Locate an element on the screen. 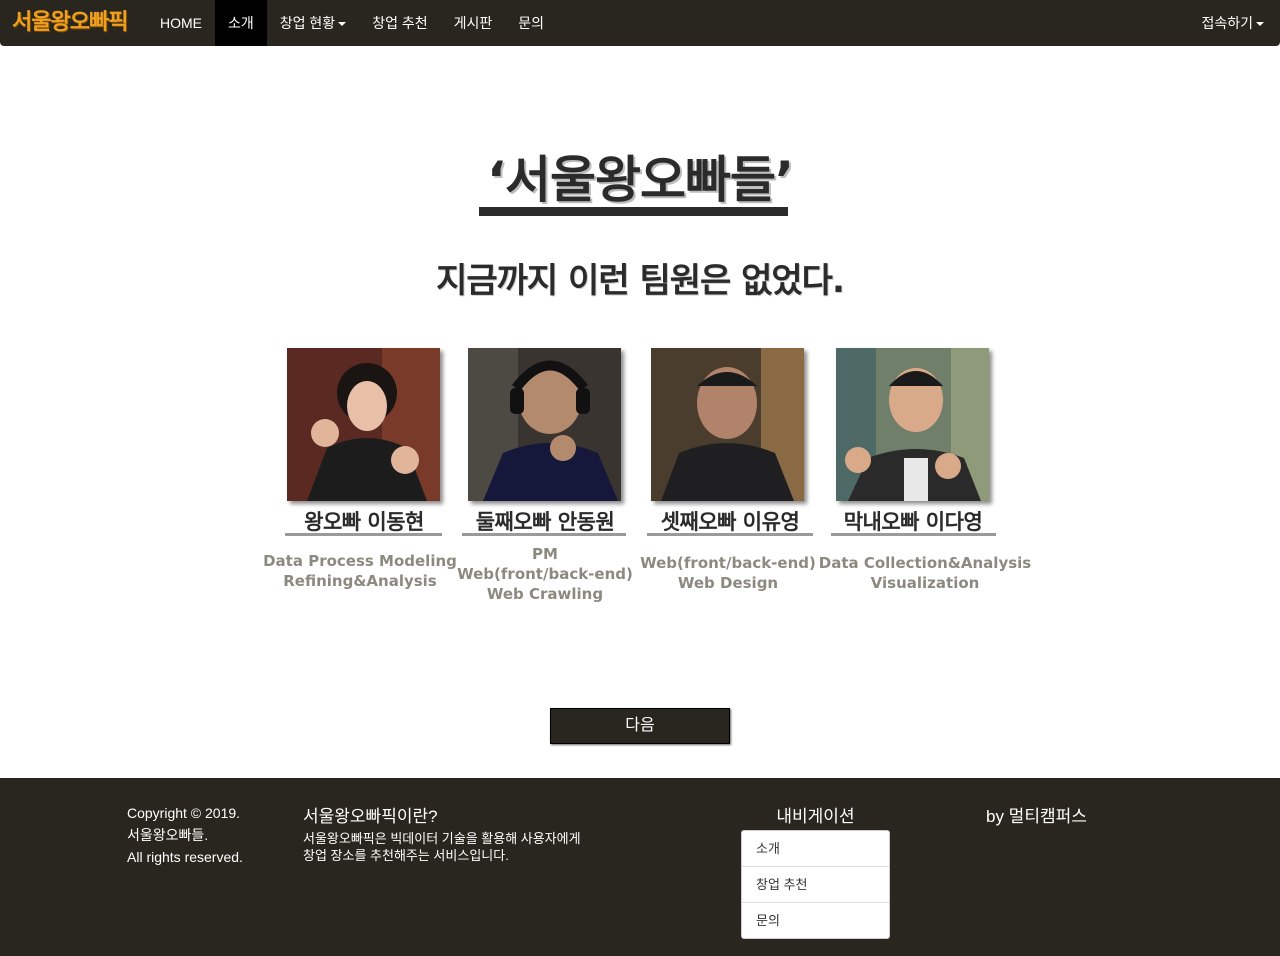 This screenshot has width=1280, height=956. member-name-2: 둘째오빠 안동원 is located at coordinates (545, 522).